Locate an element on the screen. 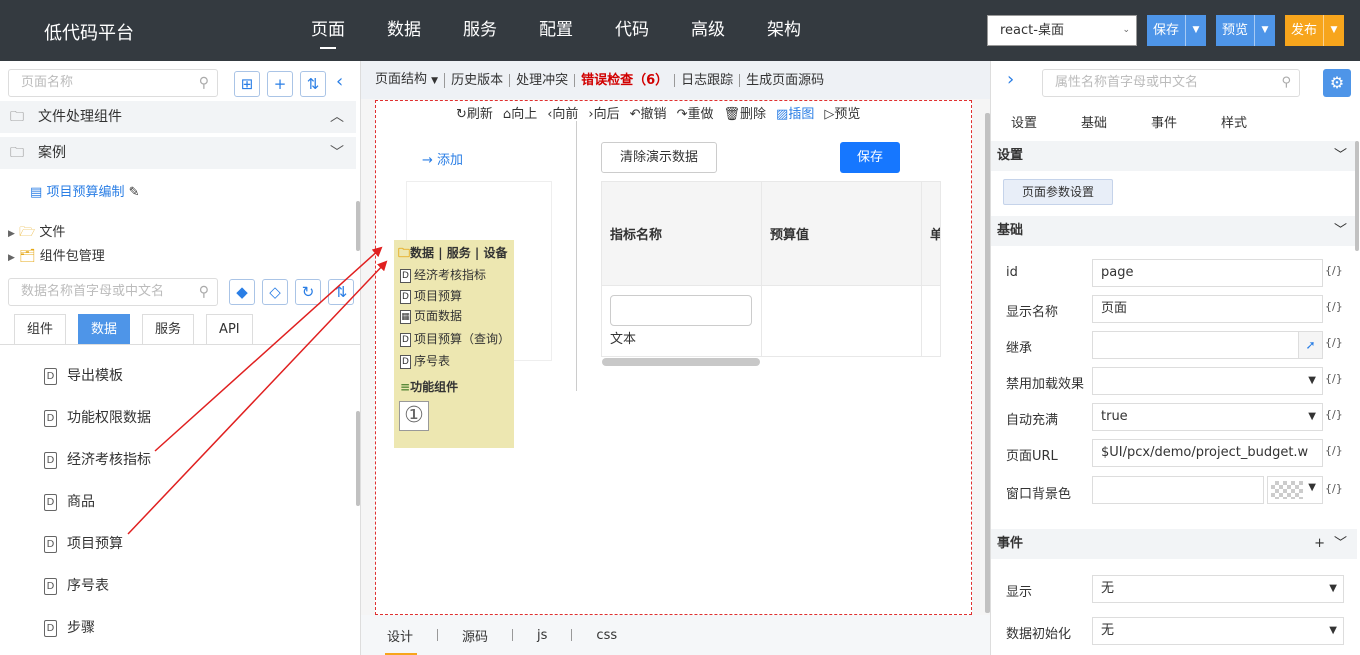  generate-source-button: 生成页面源码 is located at coordinates (788, 80).